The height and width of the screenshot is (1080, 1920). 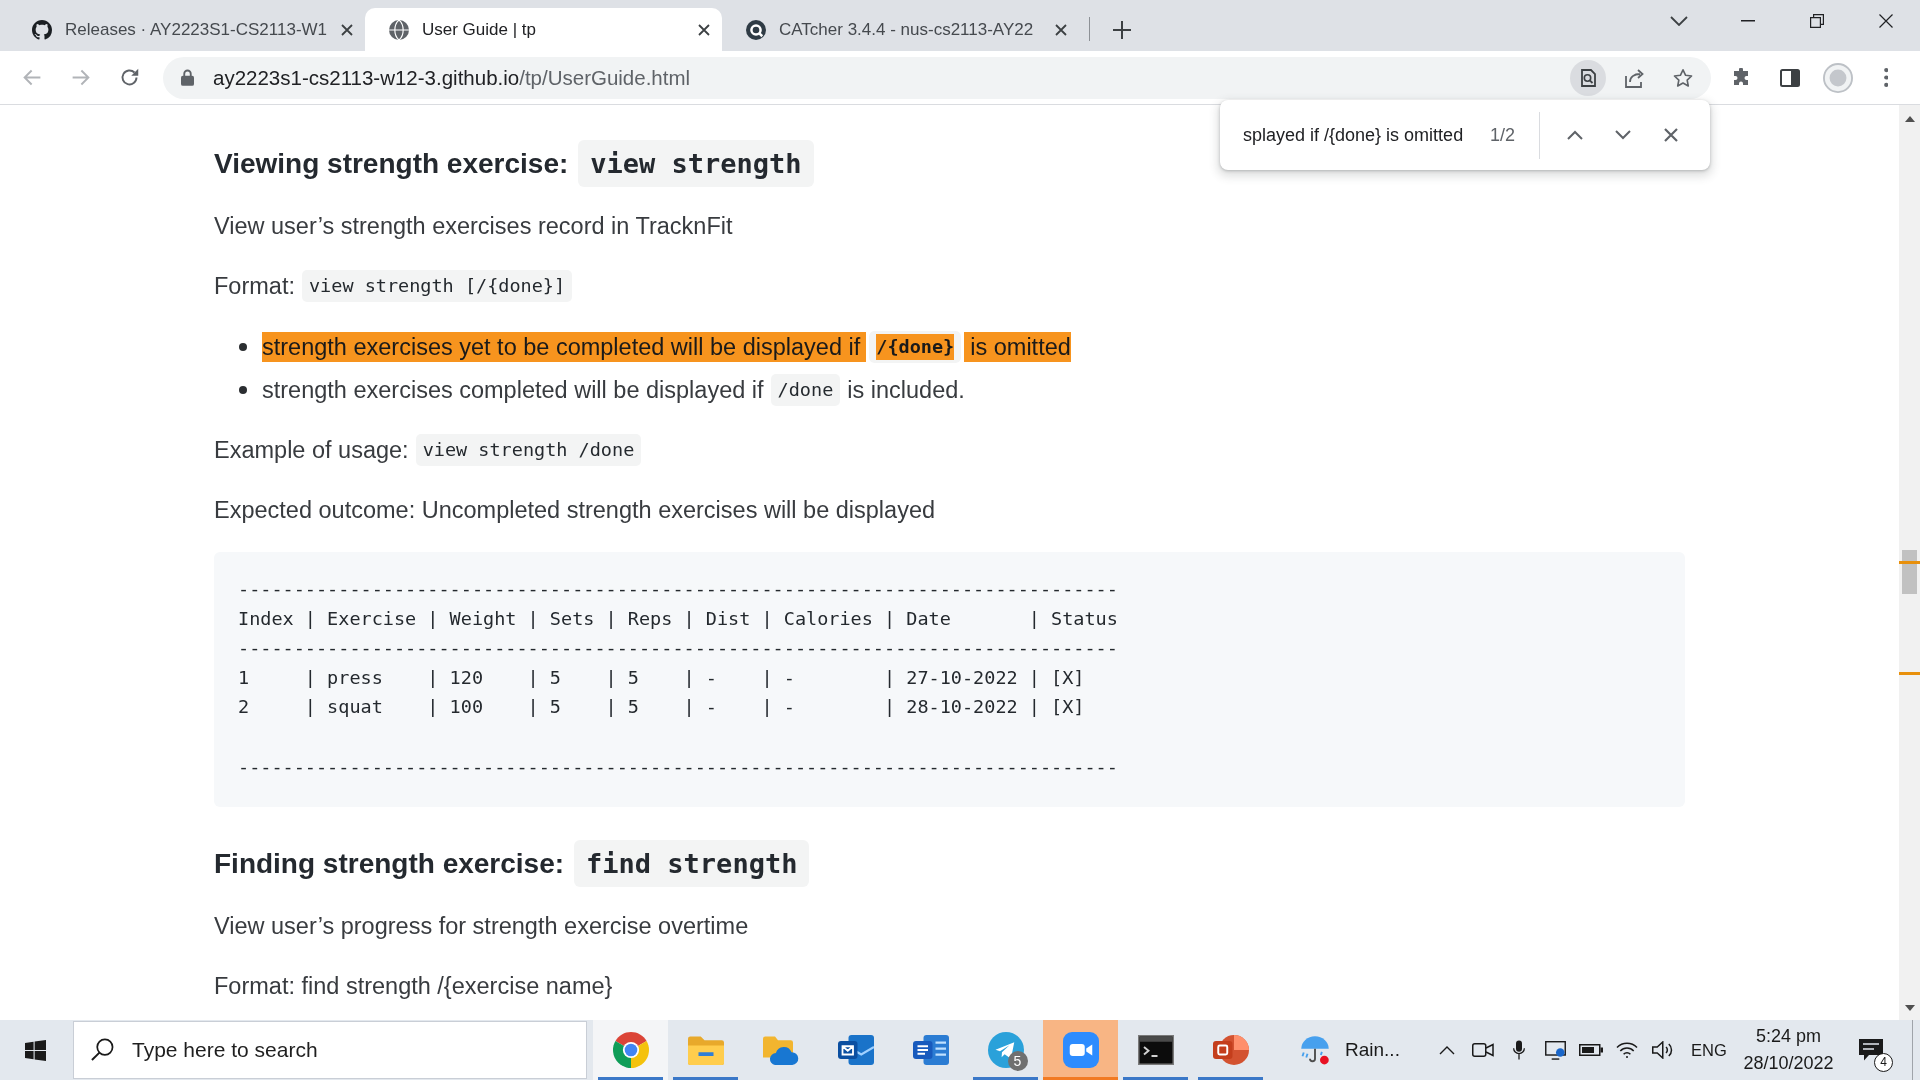 I want to click on page-search-icon, so click(x=1587, y=77).